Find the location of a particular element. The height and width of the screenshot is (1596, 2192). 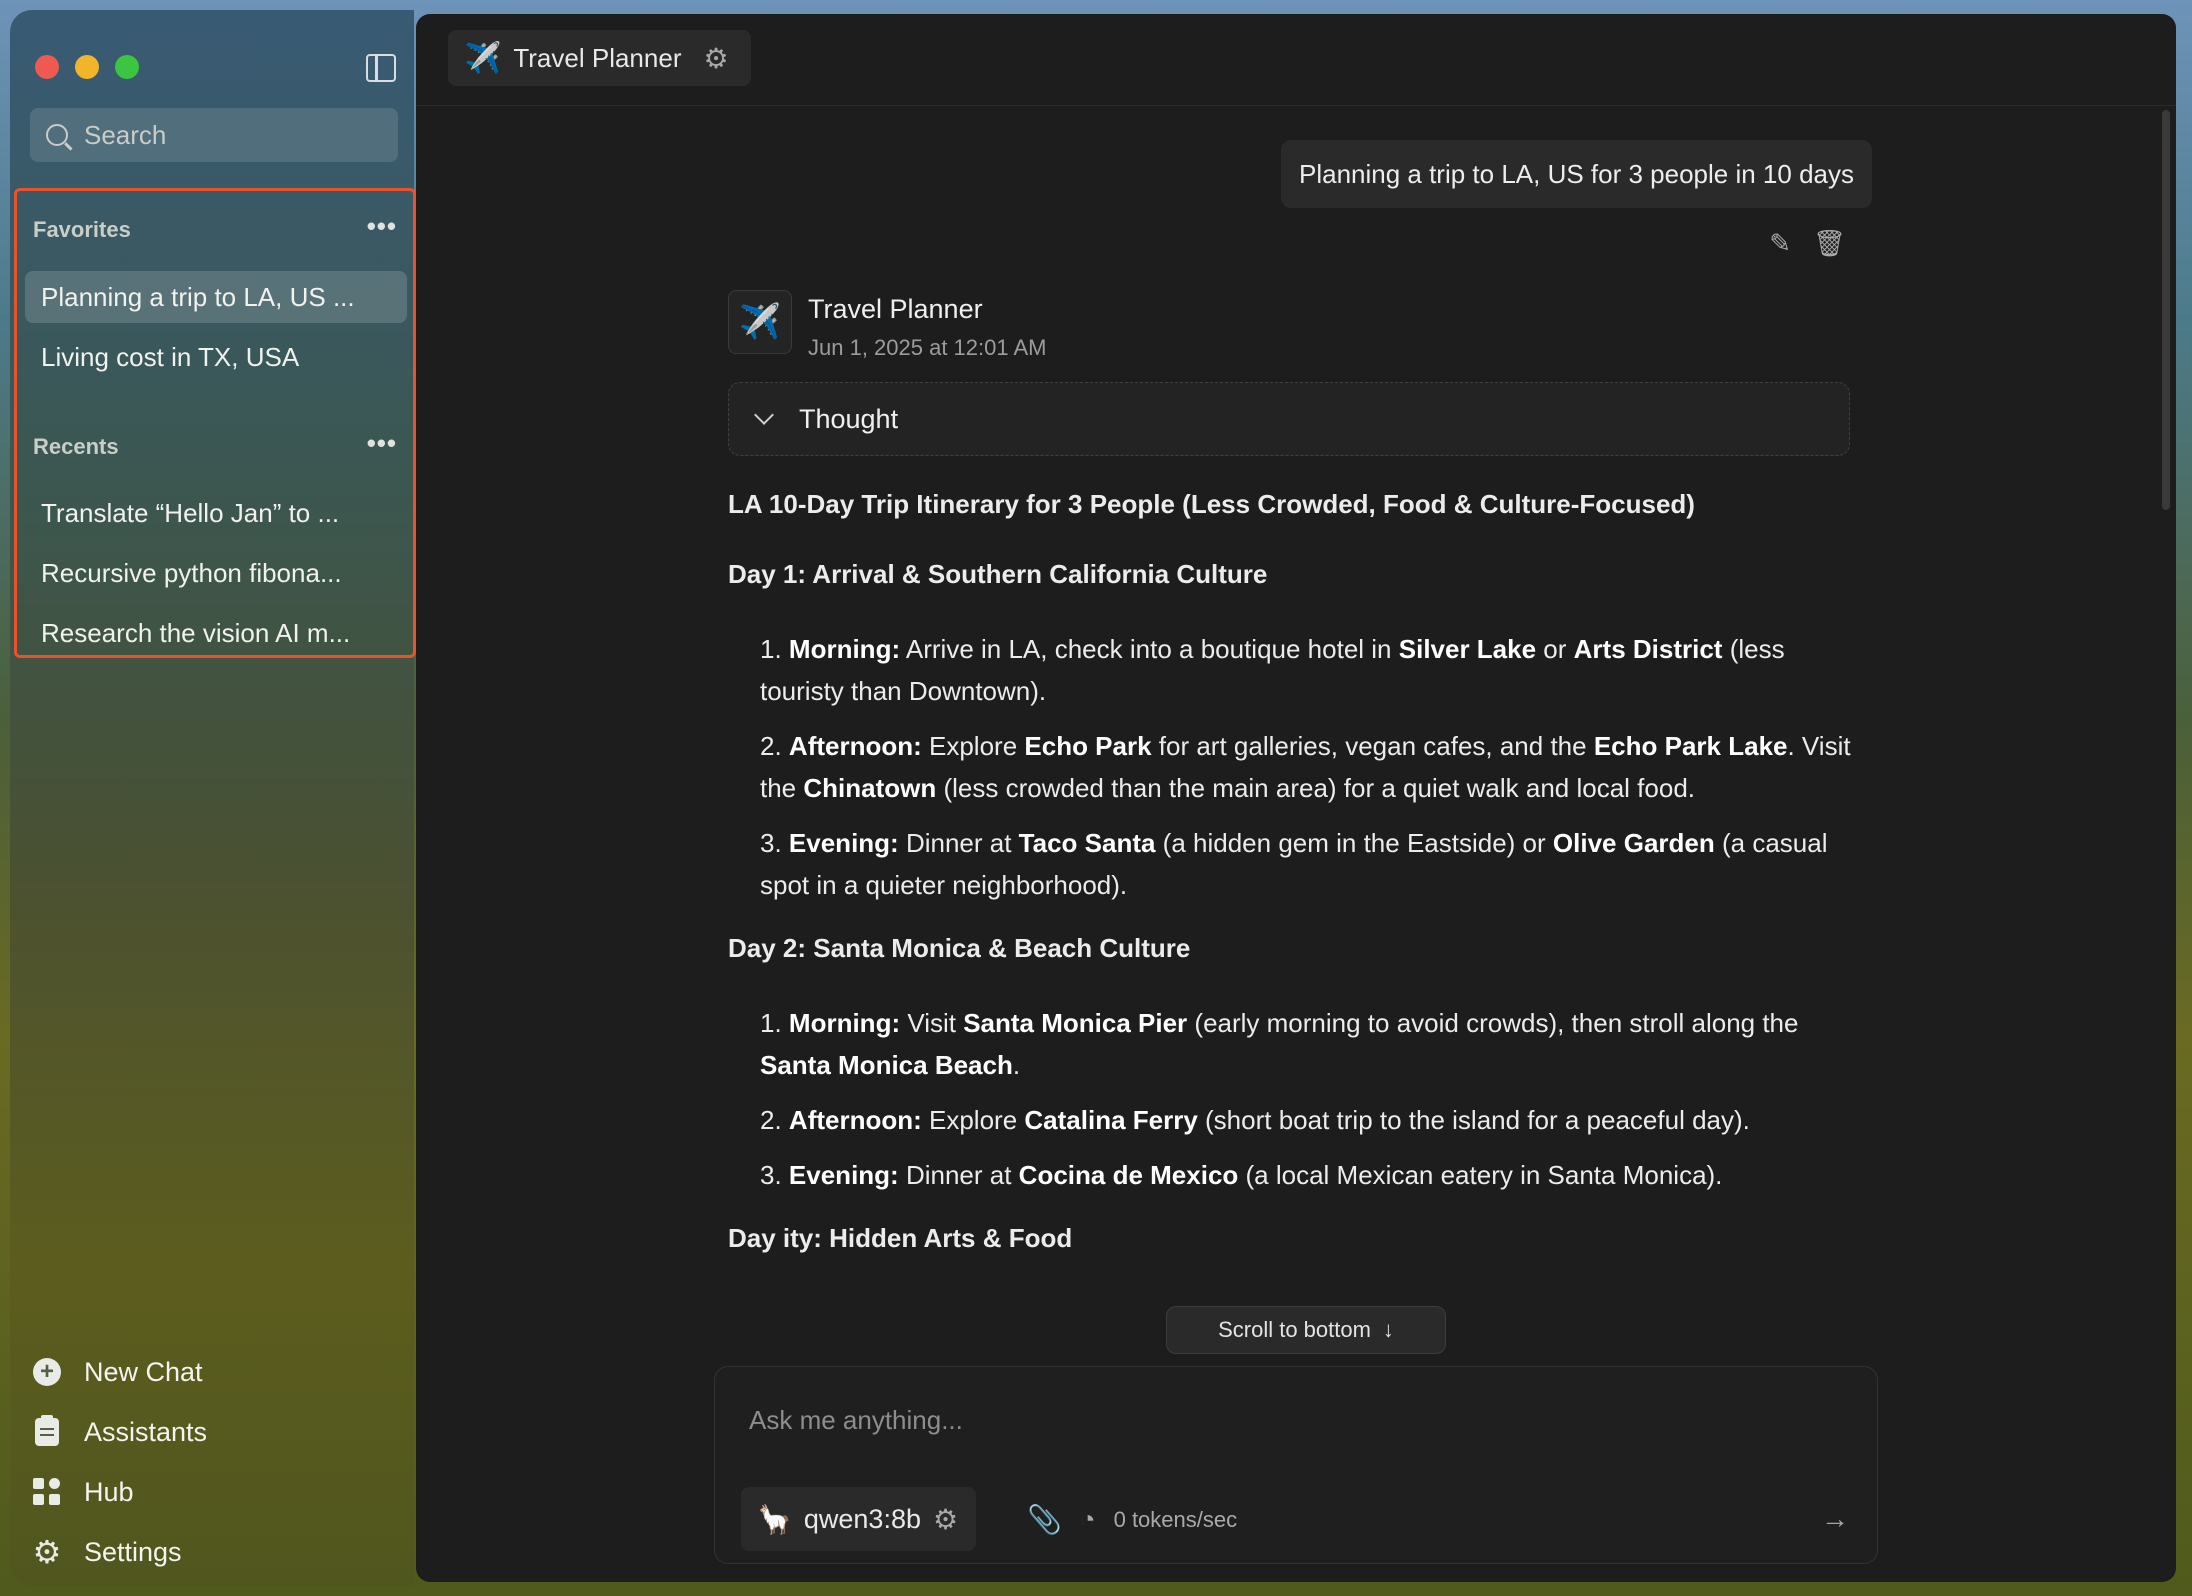

chevron-down-icon is located at coordinates (764, 415).